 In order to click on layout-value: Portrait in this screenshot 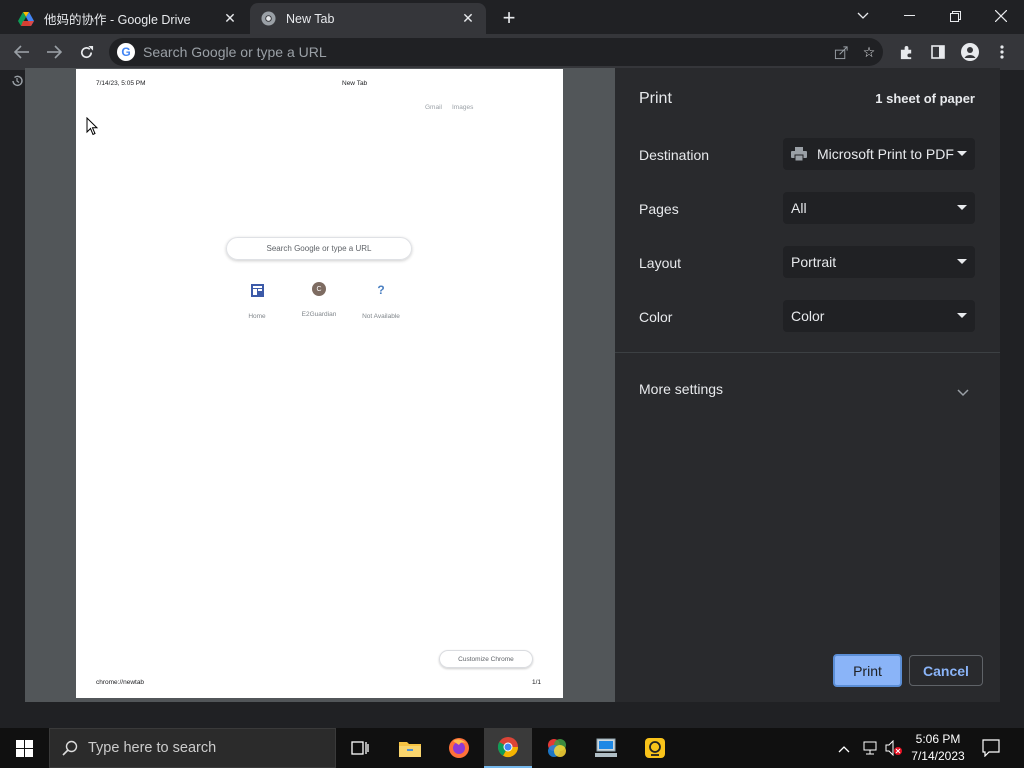, I will do `click(814, 262)`.